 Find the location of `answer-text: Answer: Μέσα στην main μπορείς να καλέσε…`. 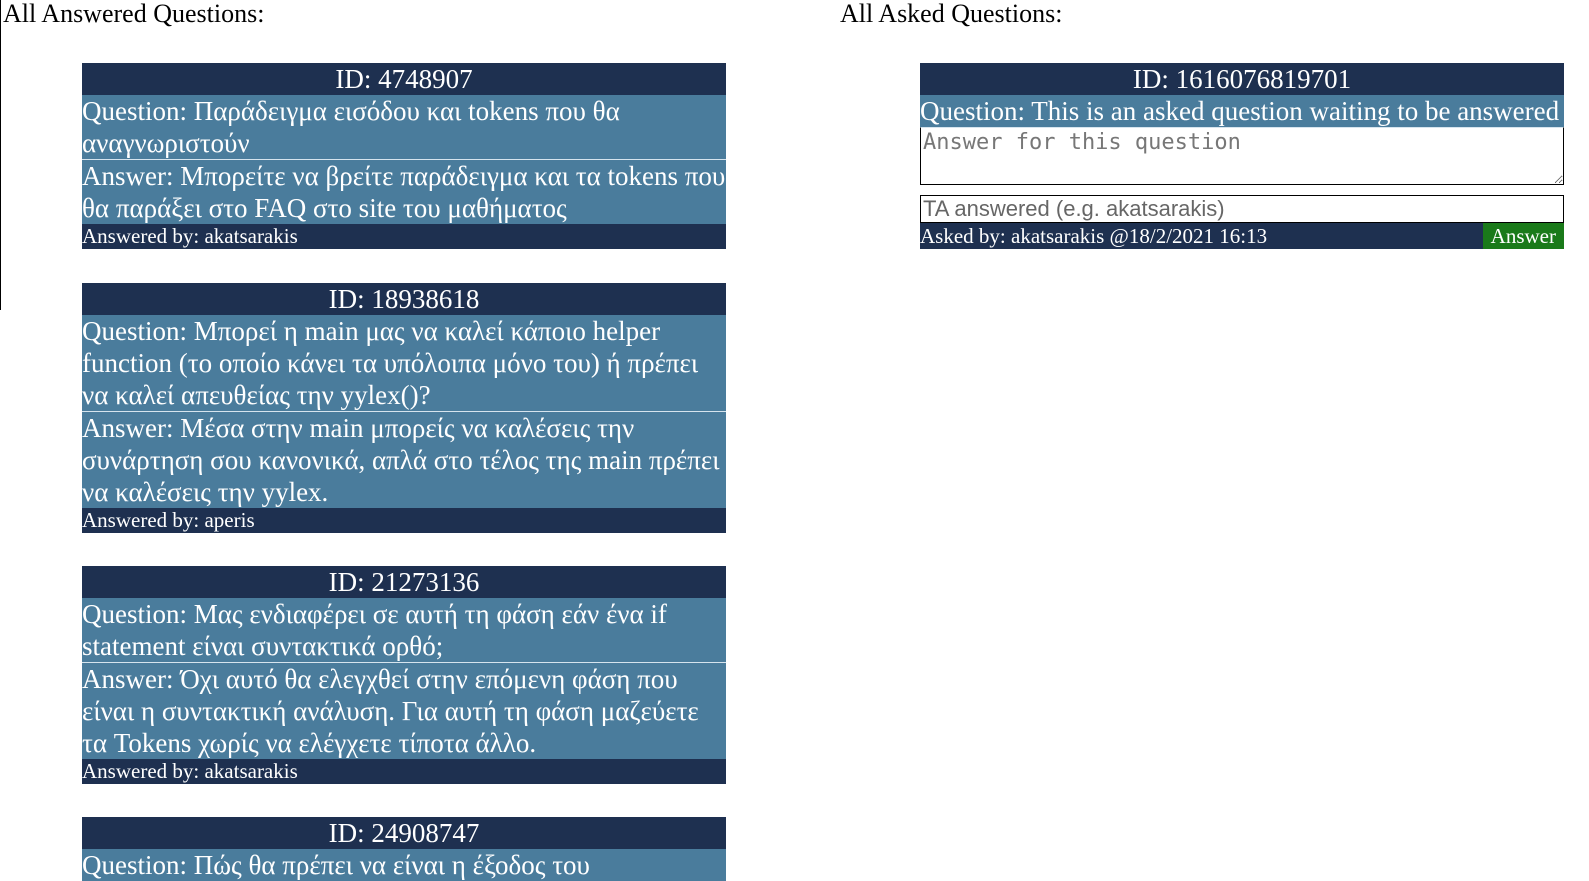

answer-text: Answer: Μέσα στην main μπορείς να καλέσε… is located at coordinates (404, 459).